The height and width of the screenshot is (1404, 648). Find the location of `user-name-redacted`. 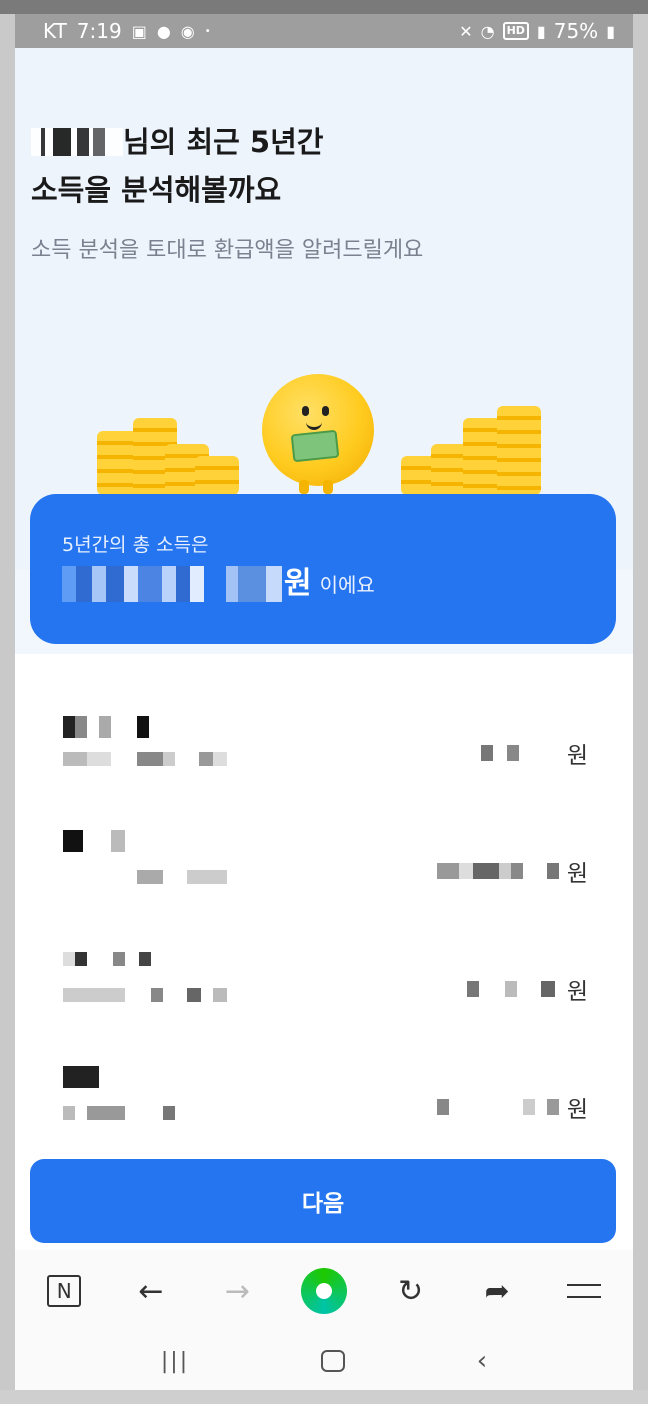

user-name-redacted is located at coordinates (77, 142).